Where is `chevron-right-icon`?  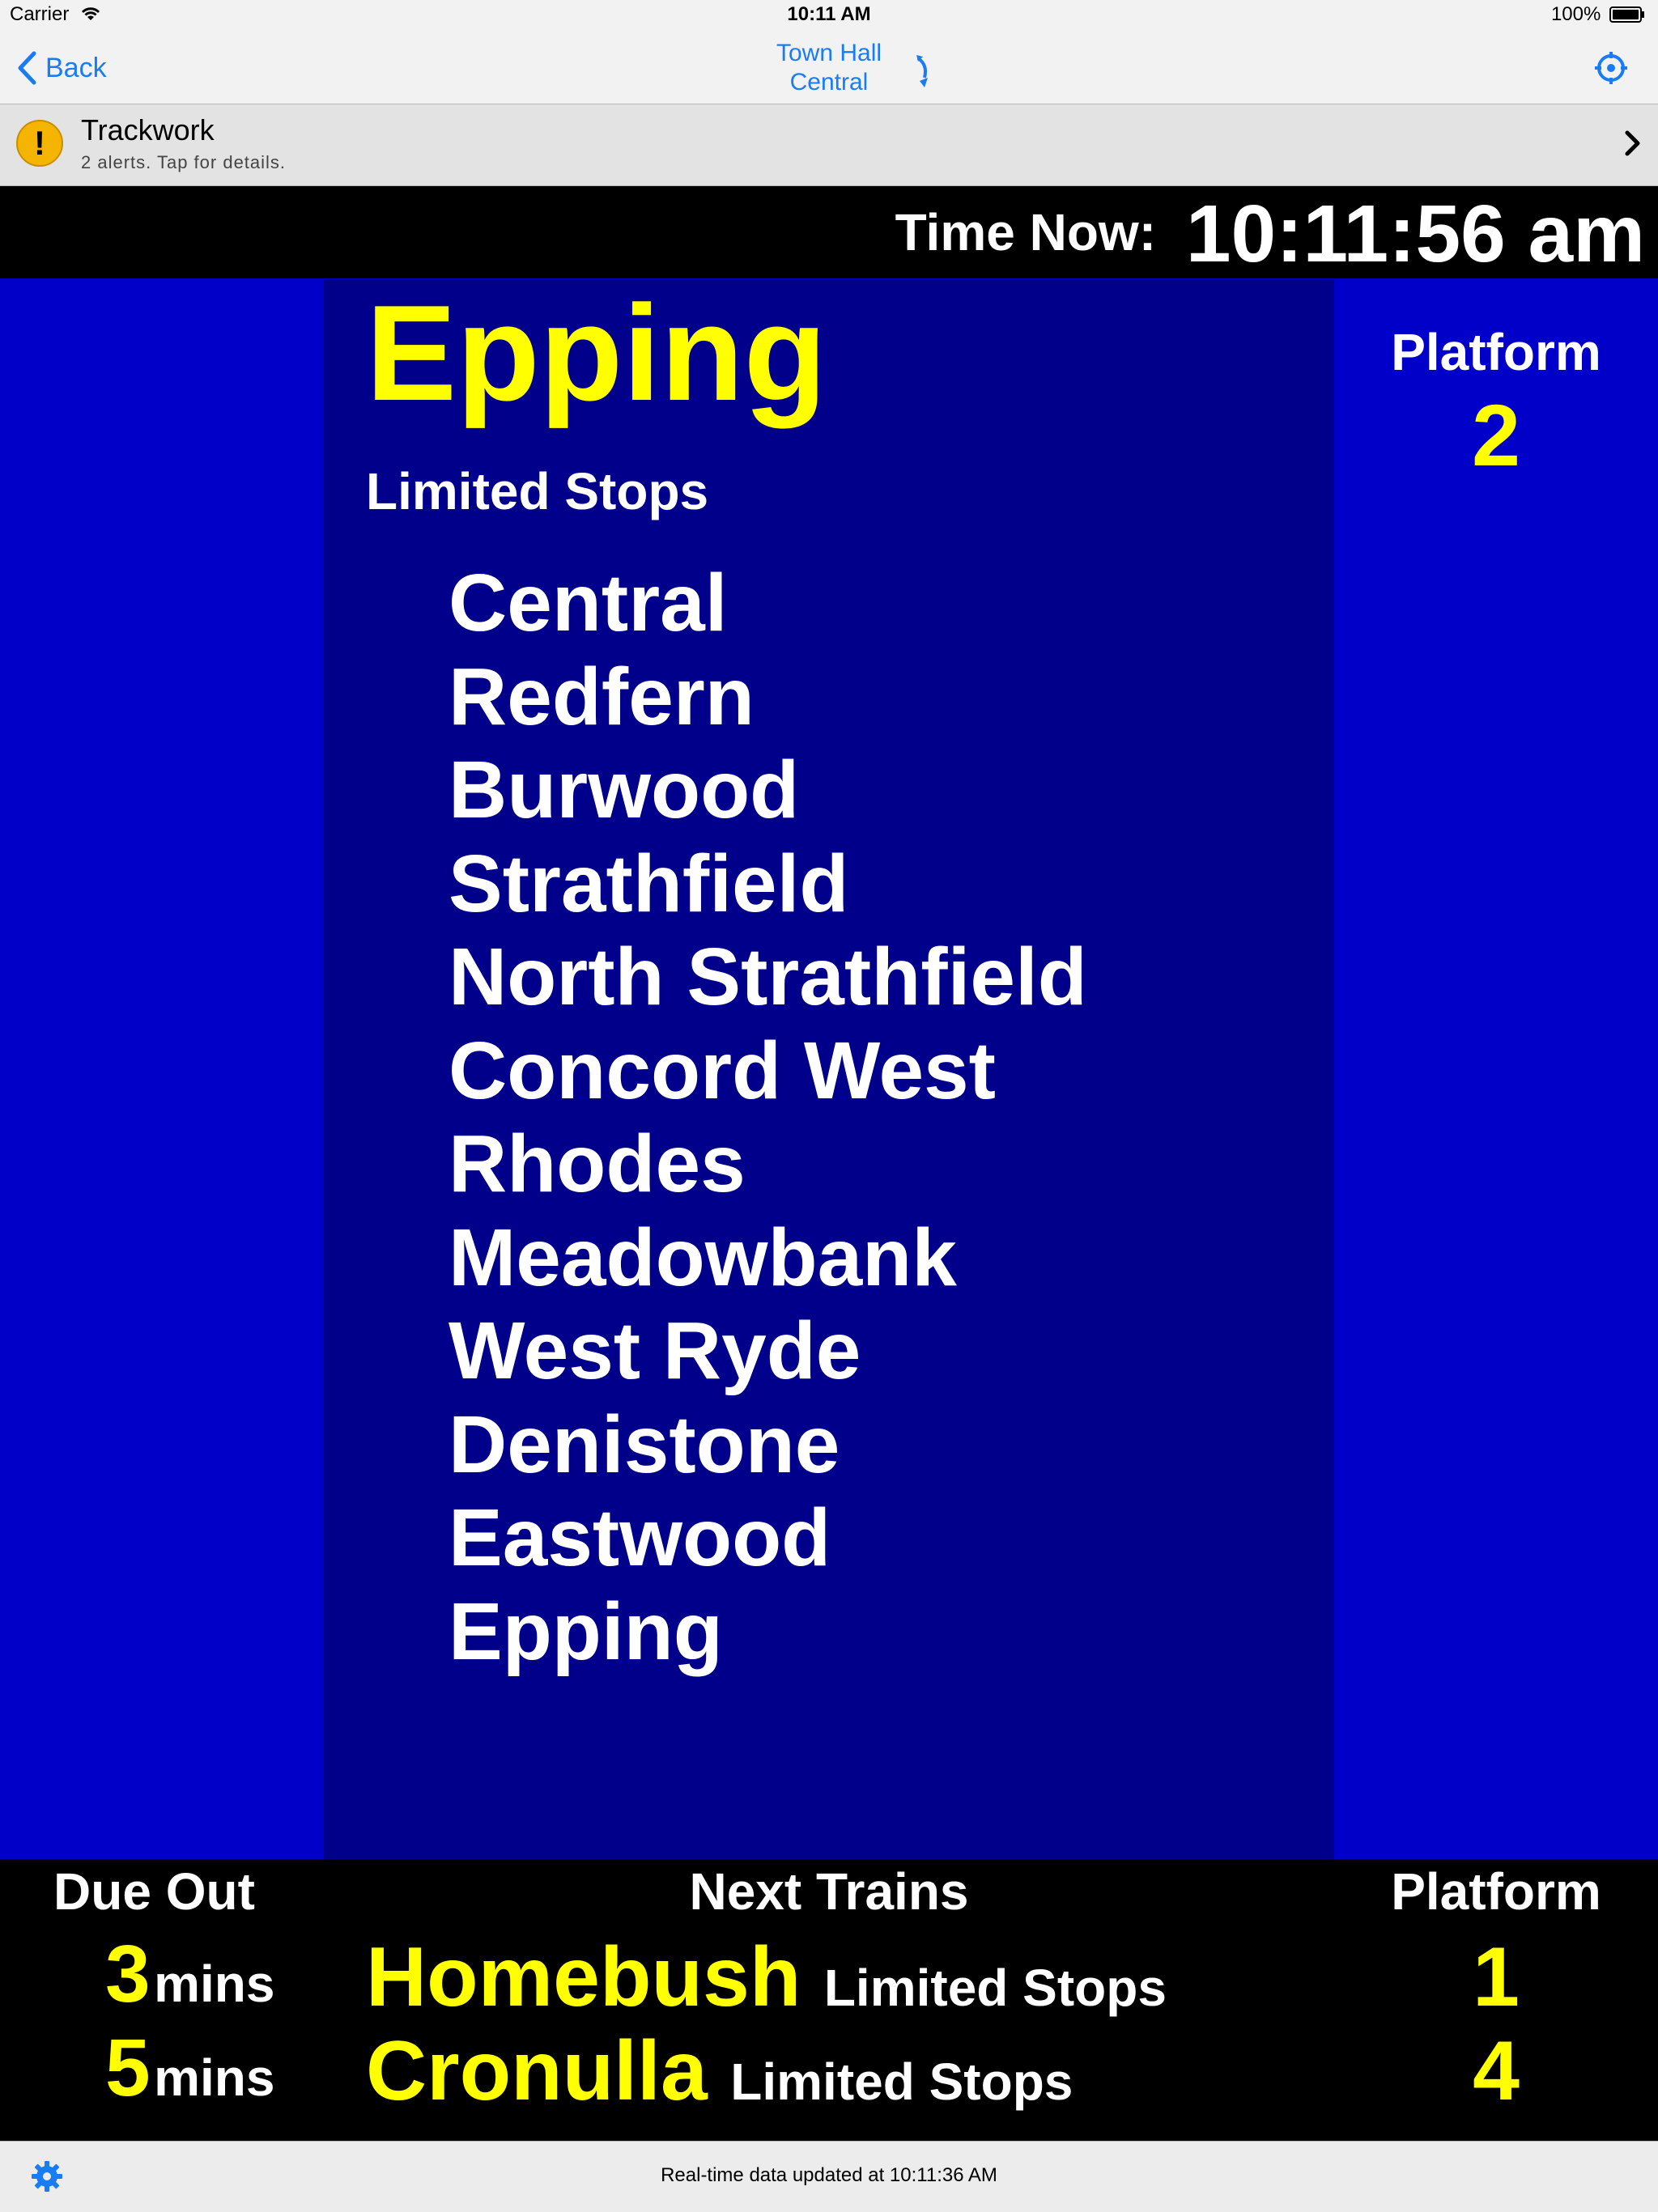
chevron-right-icon is located at coordinates (1633, 143).